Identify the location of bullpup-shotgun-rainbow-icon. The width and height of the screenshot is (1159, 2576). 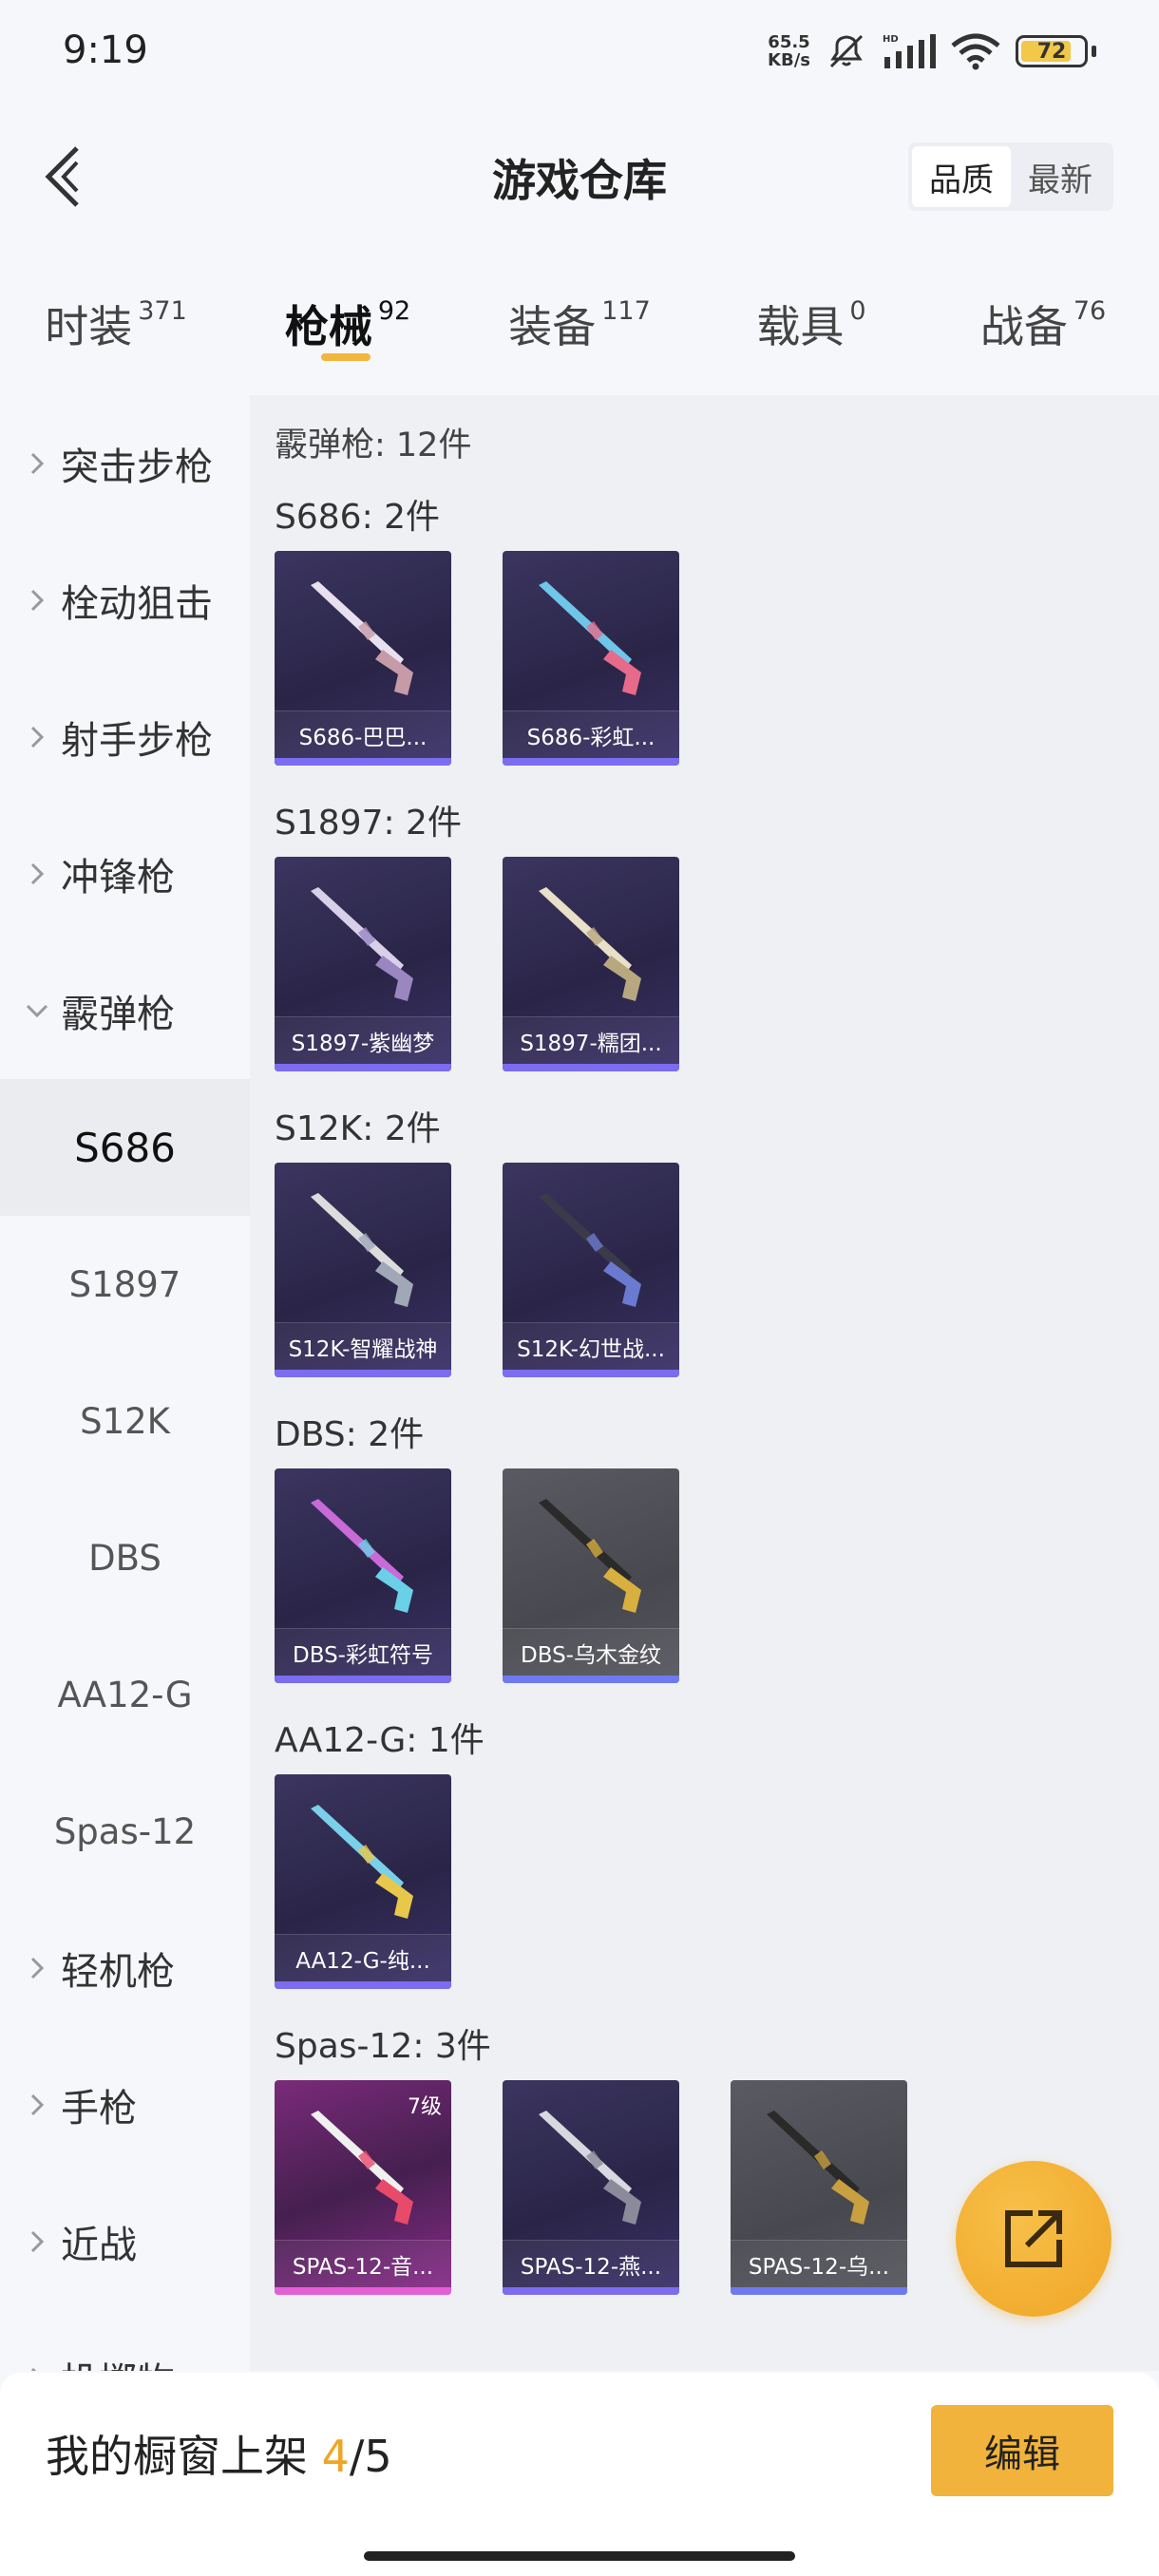
(362, 1556).